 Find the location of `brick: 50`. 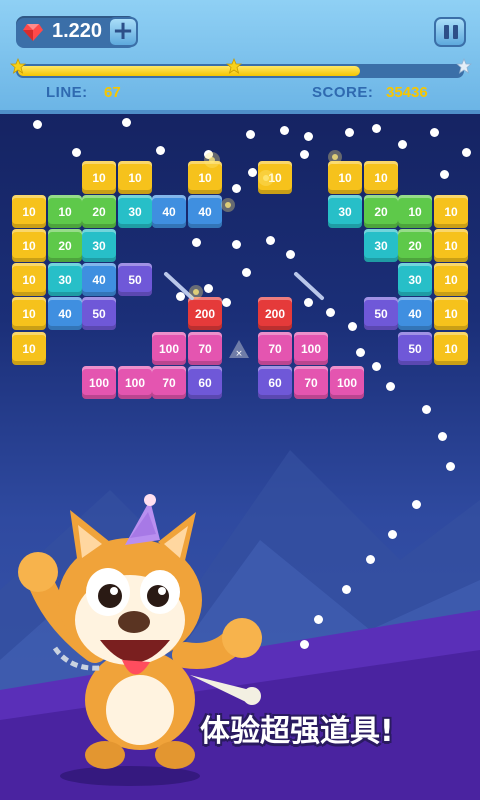

brick: 50 is located at coordinates (415, 348).